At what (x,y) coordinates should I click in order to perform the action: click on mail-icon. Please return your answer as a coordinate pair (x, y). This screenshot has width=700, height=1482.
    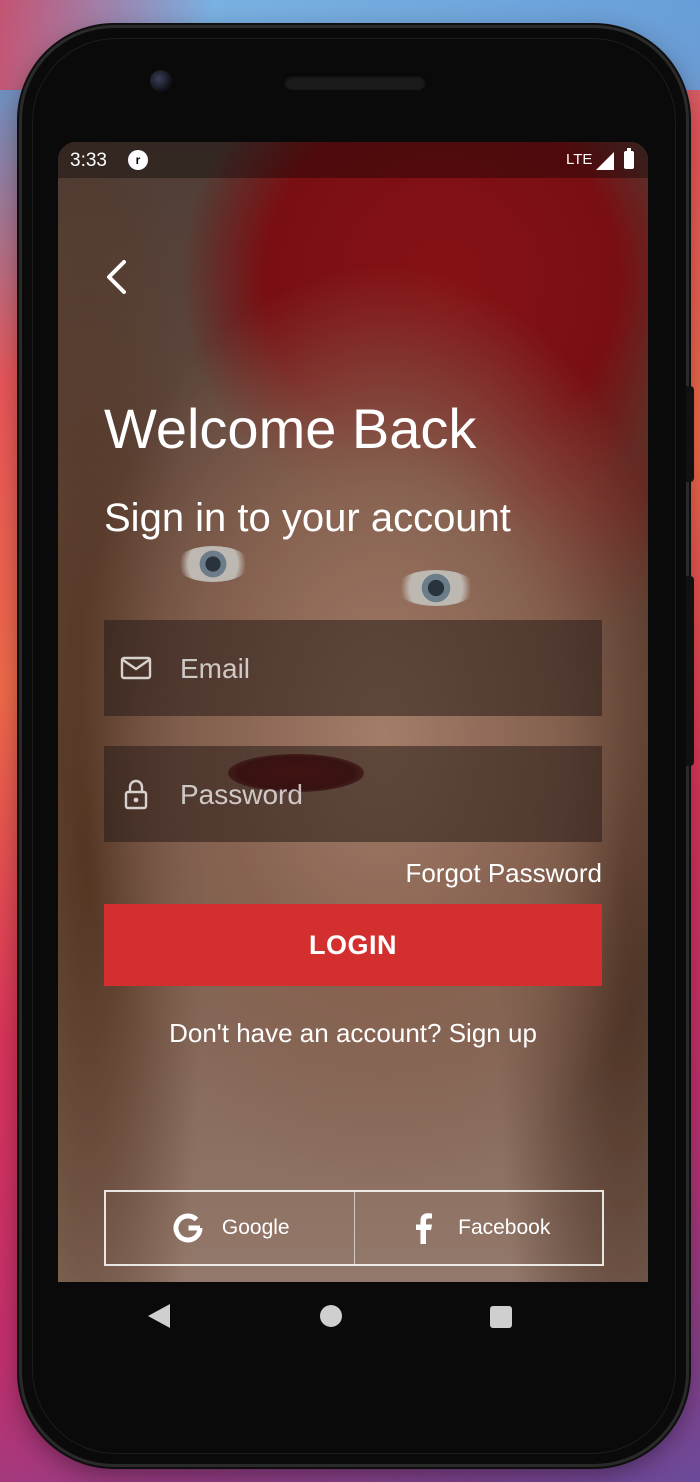
    Looking at the image, I should click on (136, 668).